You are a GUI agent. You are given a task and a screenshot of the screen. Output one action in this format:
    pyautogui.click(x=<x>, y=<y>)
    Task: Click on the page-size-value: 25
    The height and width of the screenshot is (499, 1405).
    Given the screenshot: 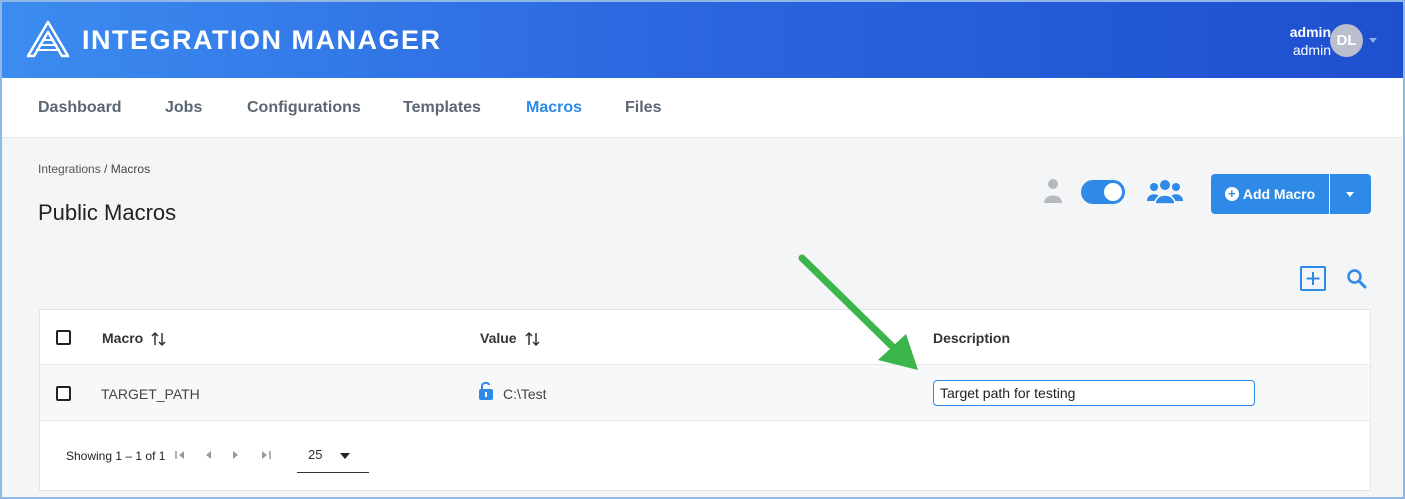 What is the action you would take?
    pyautogui.click(x=315, y=454)
    